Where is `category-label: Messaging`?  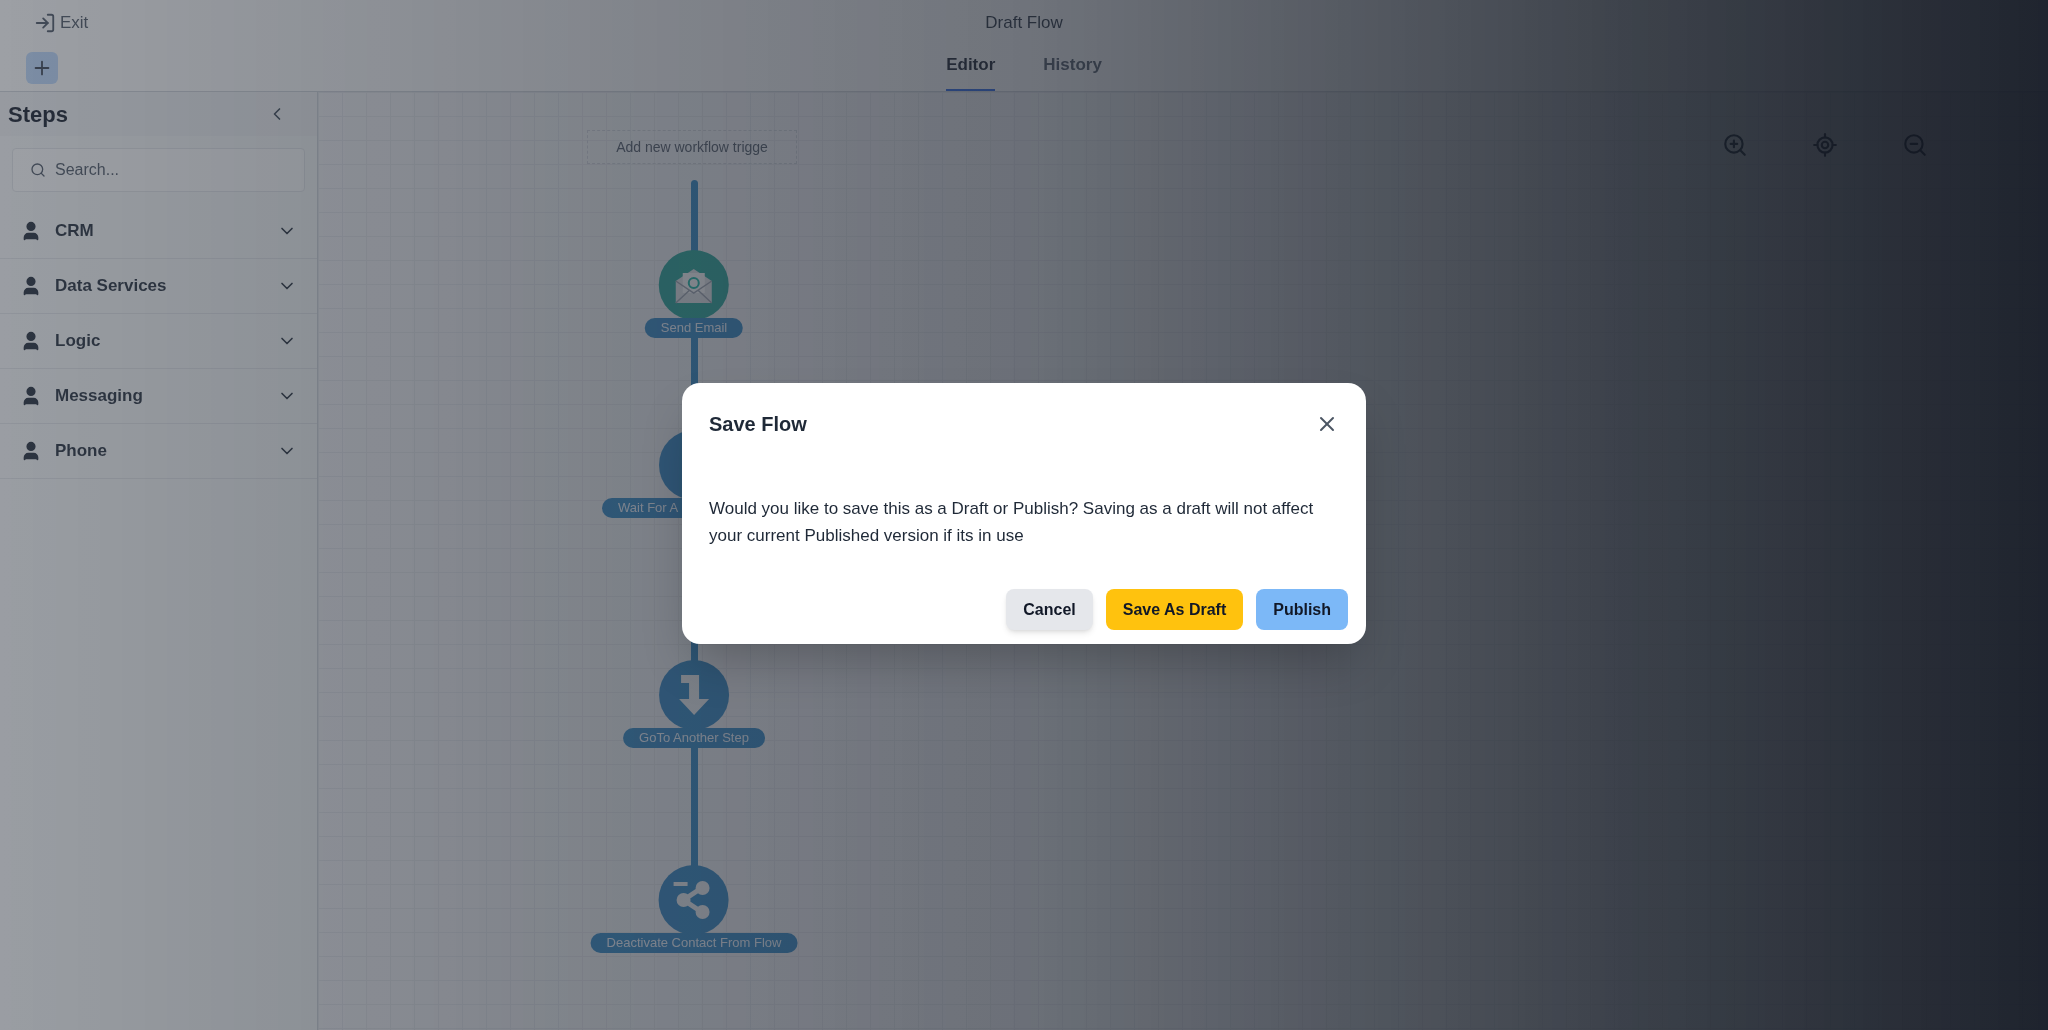 category-label: Messaging is located at coordinates (99, 396).